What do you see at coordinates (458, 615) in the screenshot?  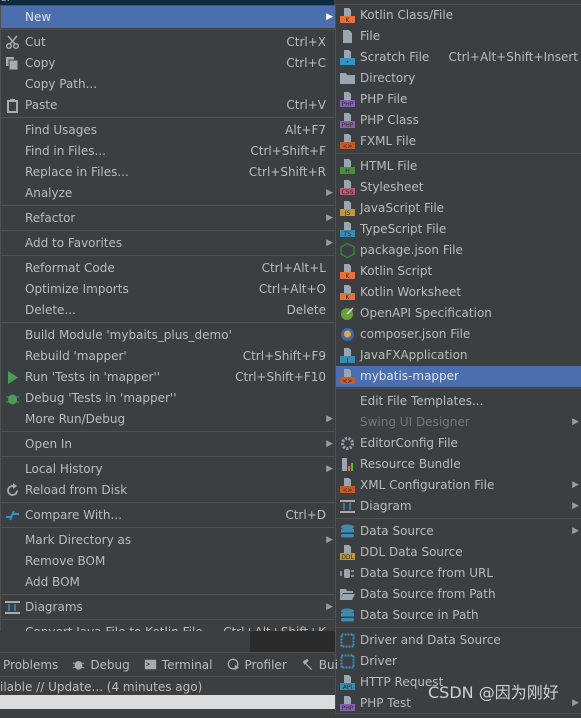 I see `new-item-data-source-in-path: Data Source in Path` at bounding box center [458, 615].